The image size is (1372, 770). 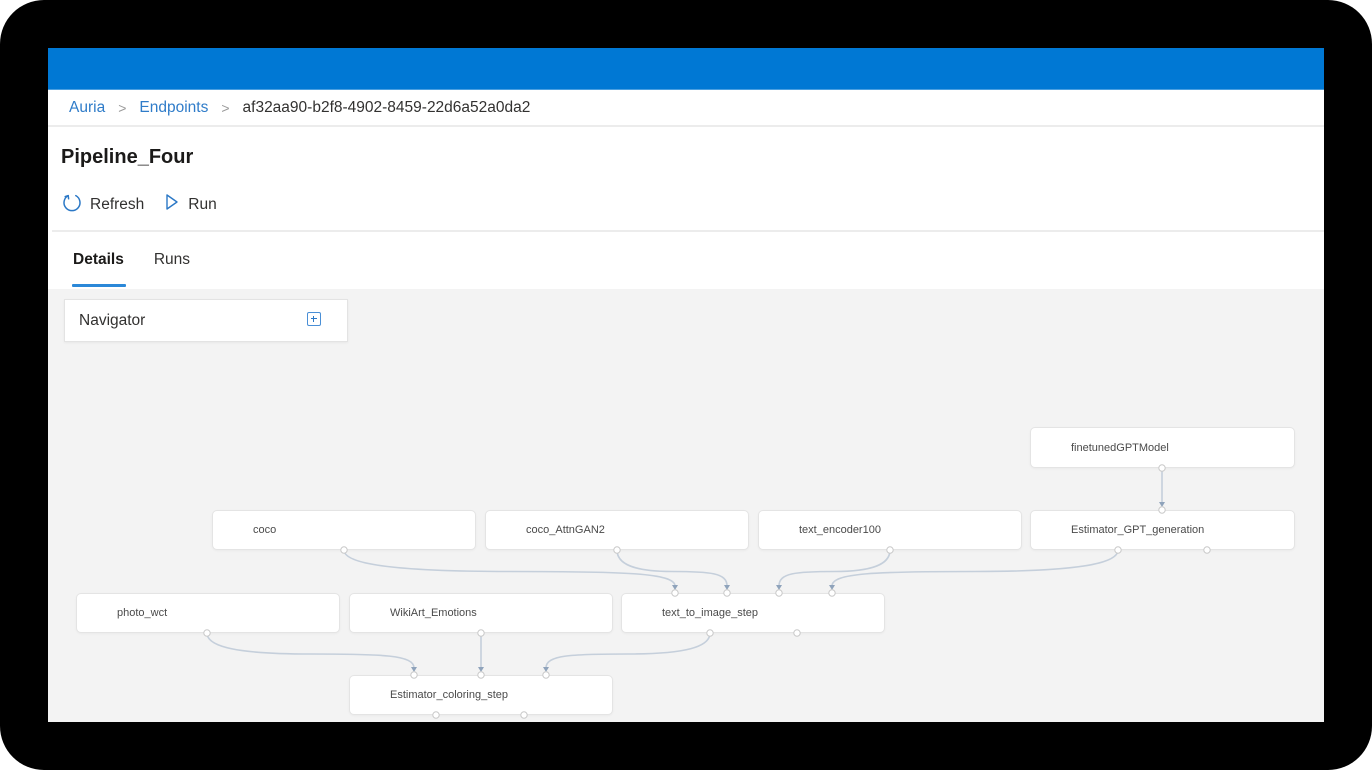 What do you see at coordinates (146, 269) in the screenshot?
I see `tab-bar: Details Runs` at bounding box center [146, 269].